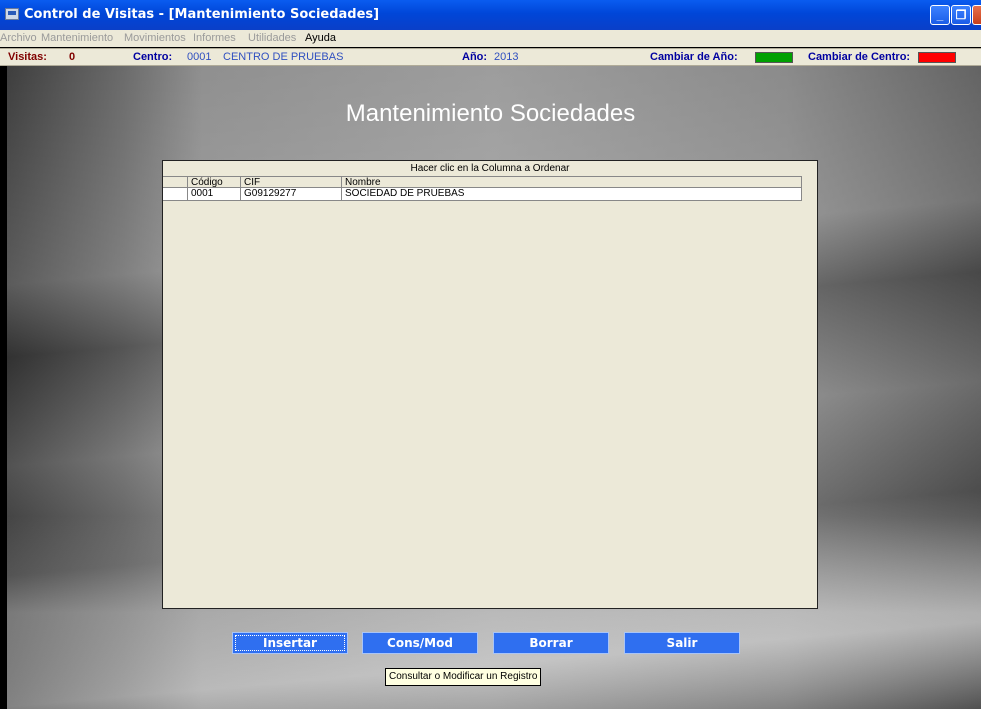  I want to click on cell-cif: G09129277, so click(290, 194).